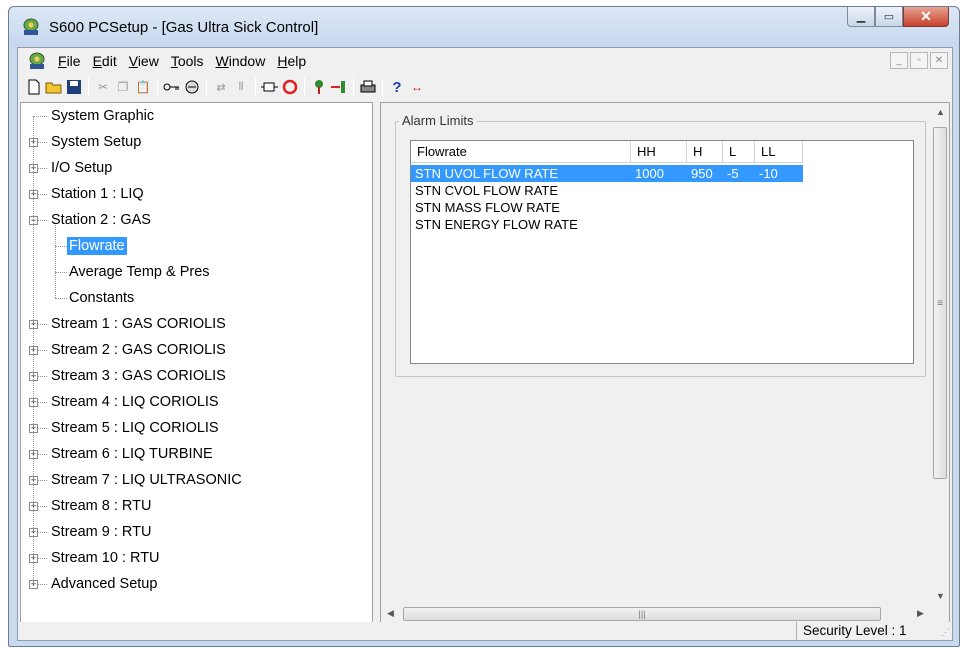  I want to click on tree-item-label: Stream 3 : GAS CORIOLIS, so click(138, 376).